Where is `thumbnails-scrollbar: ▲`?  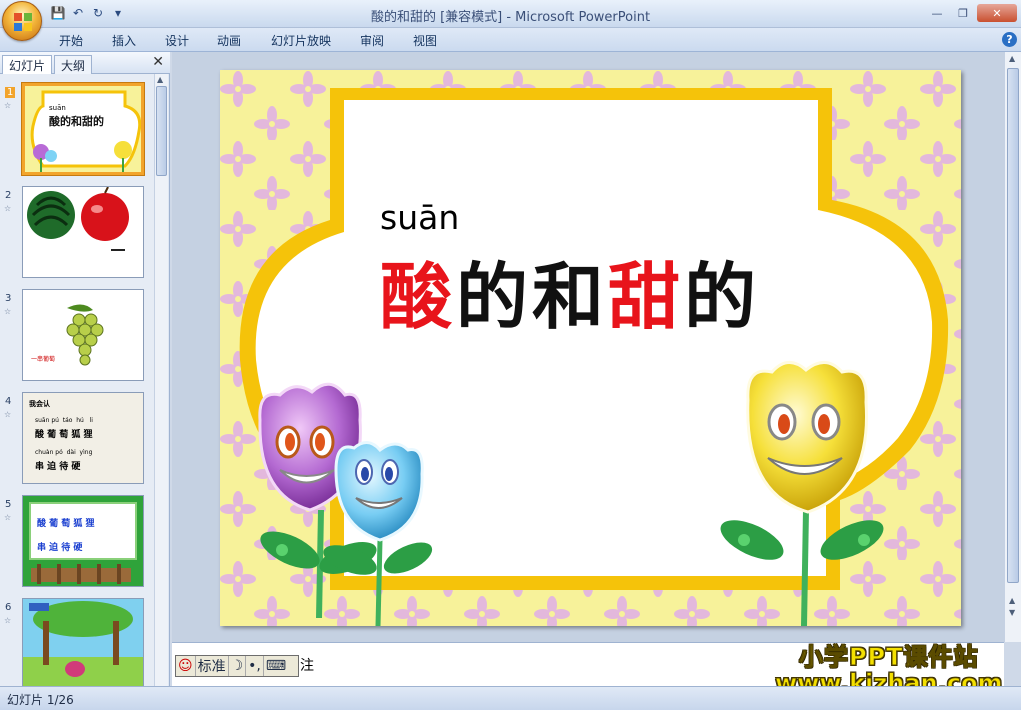 thumbnails-scrollbar: ▲ is located at coordinates (161, 380).